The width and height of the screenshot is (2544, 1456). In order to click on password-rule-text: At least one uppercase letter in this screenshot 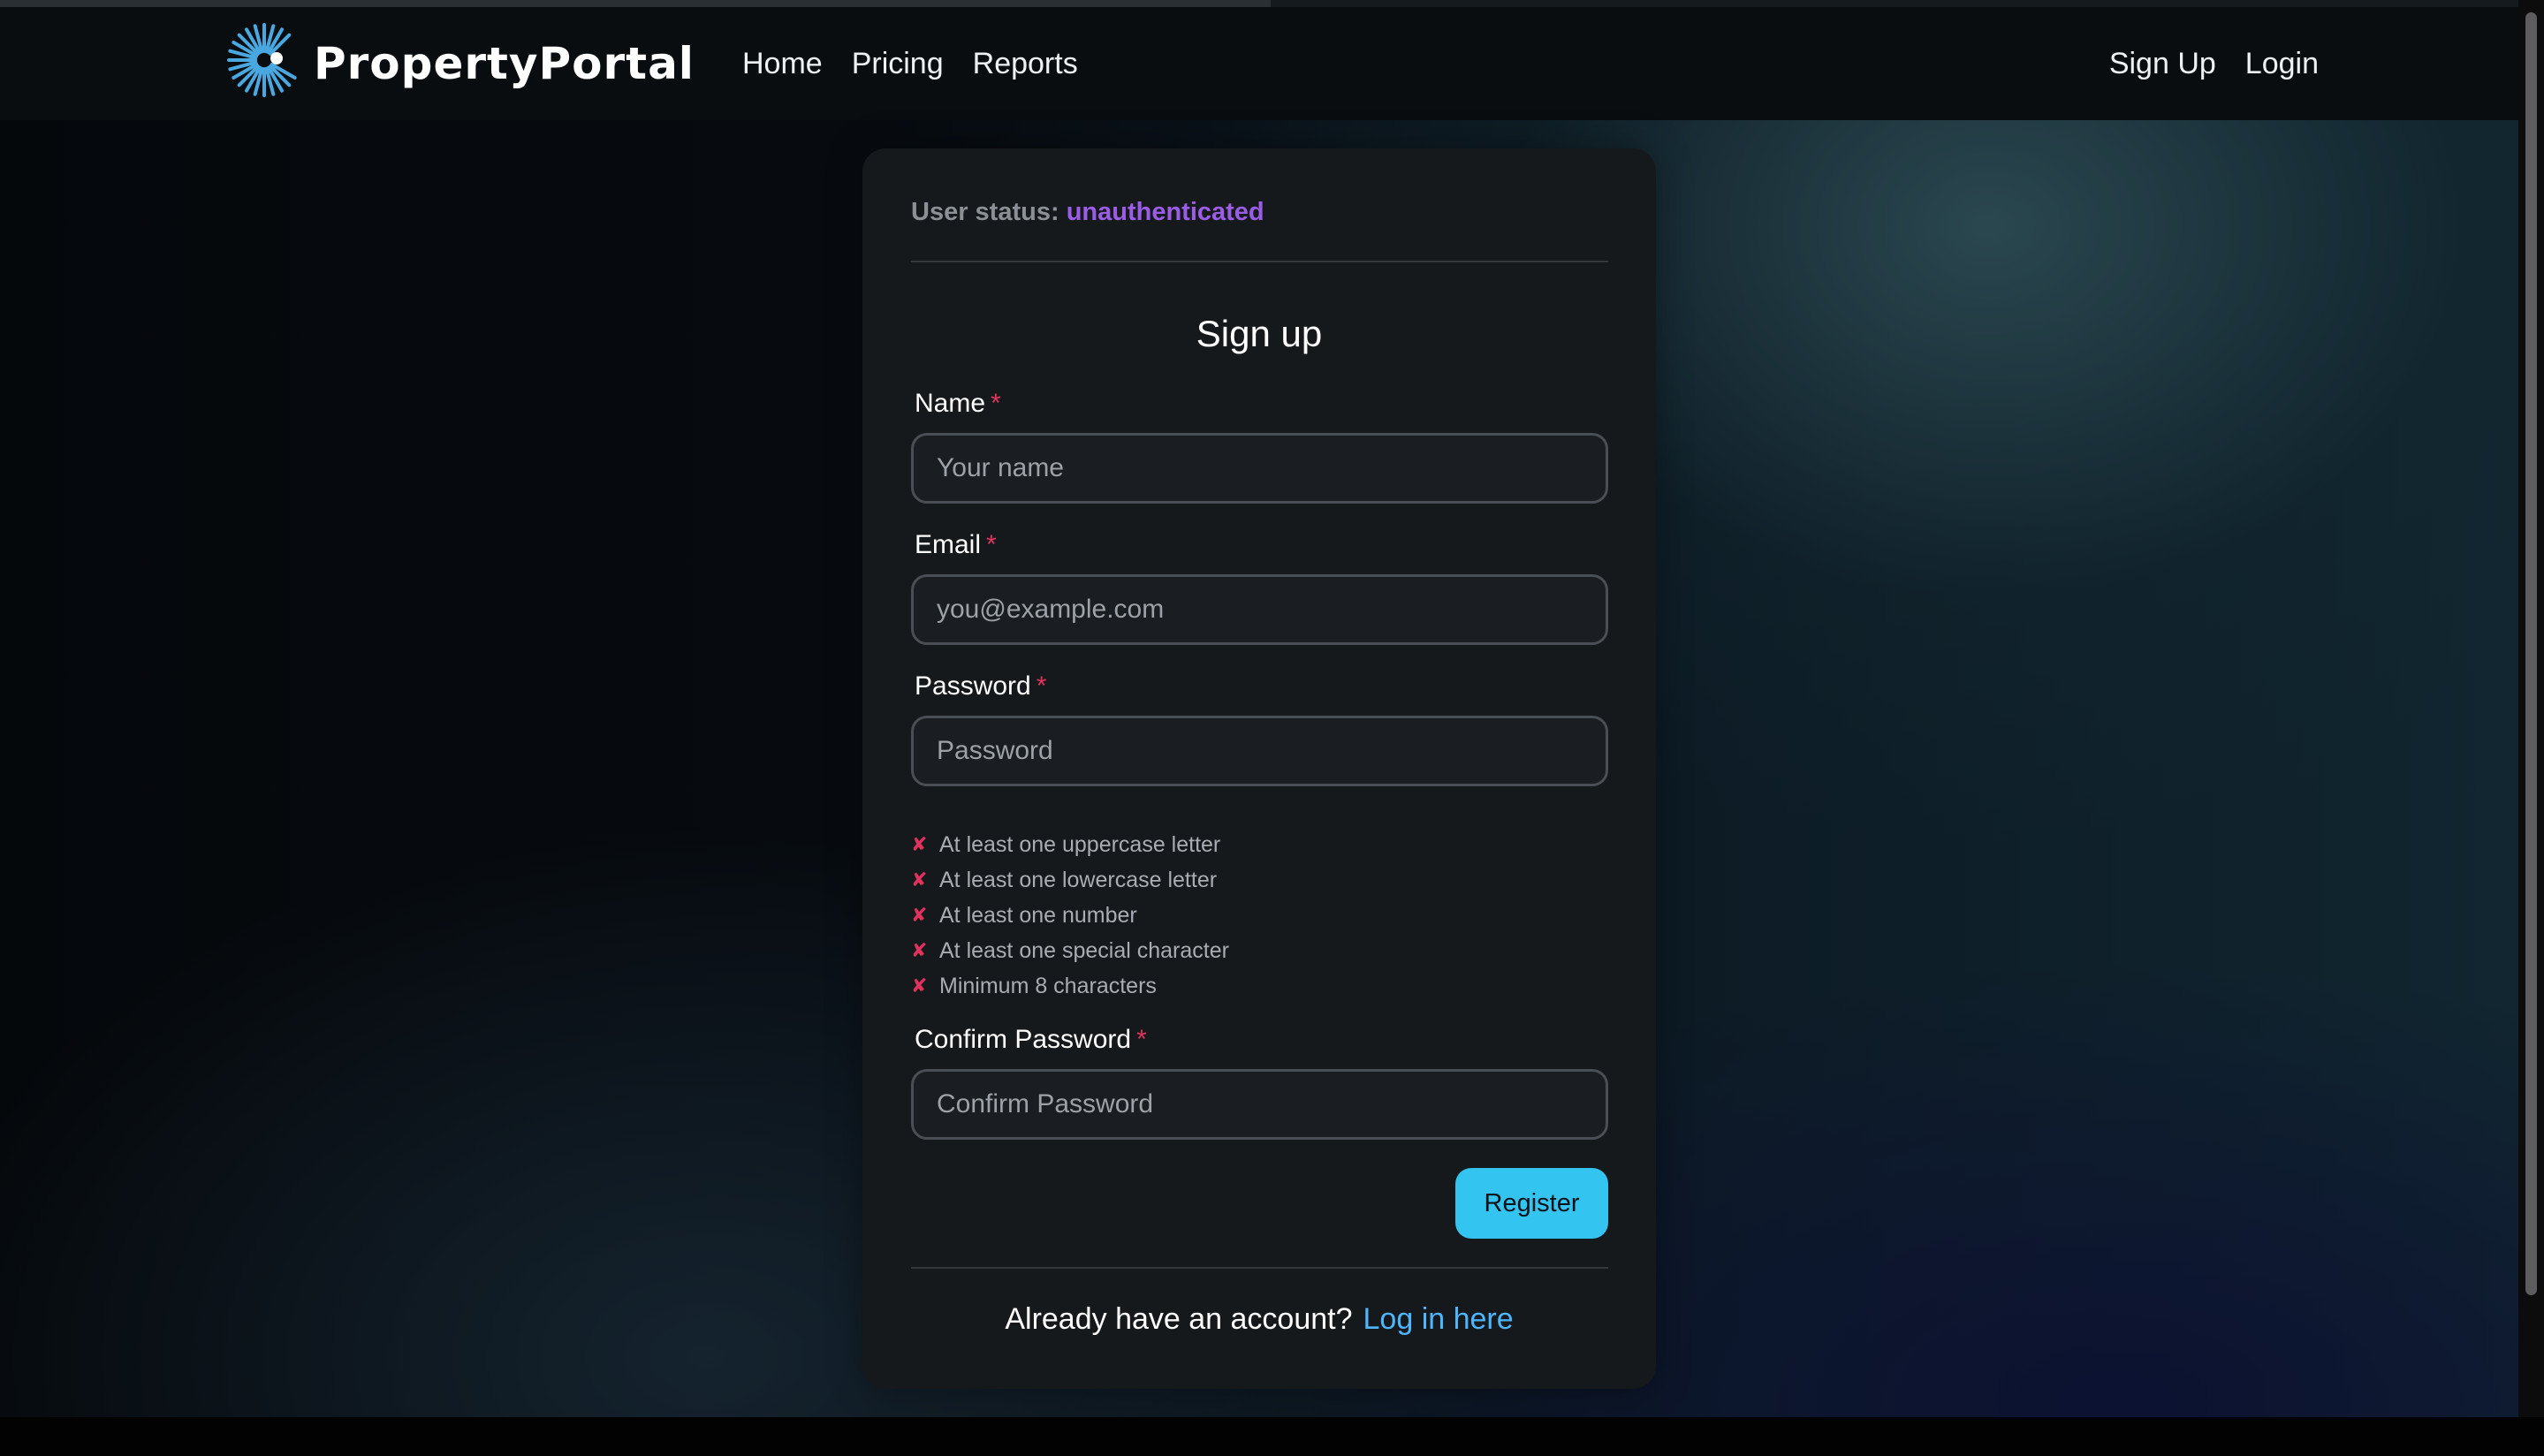, I will do `click(1080, 844)`.